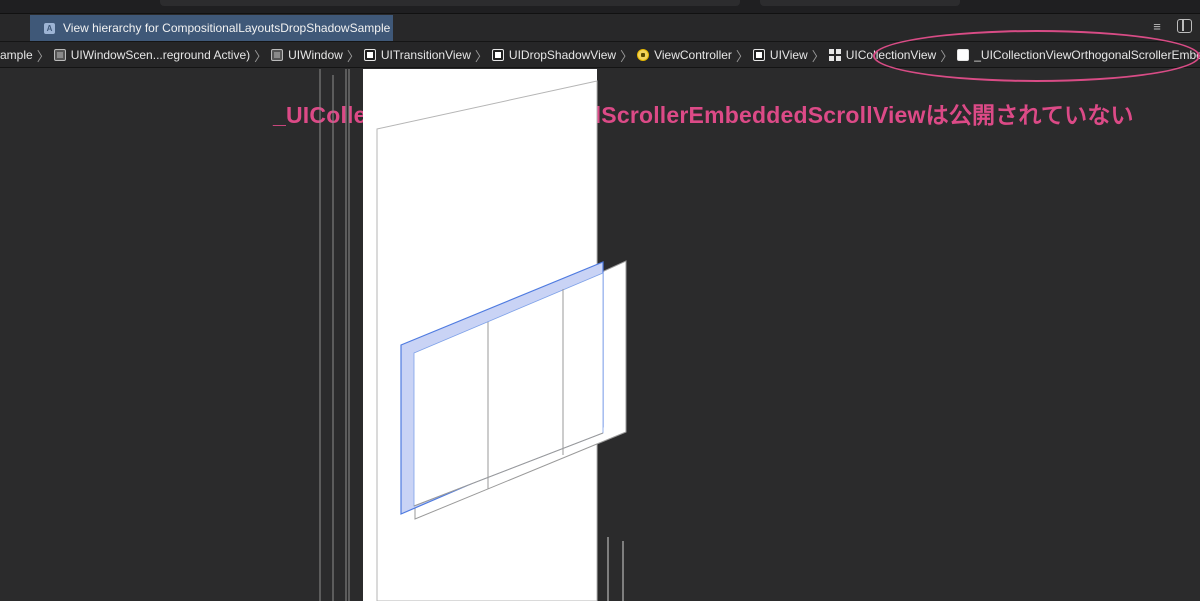 This screenshot has height=601, width=1200. I want to click on breadcrumb-label: ample, so click(16, 55).